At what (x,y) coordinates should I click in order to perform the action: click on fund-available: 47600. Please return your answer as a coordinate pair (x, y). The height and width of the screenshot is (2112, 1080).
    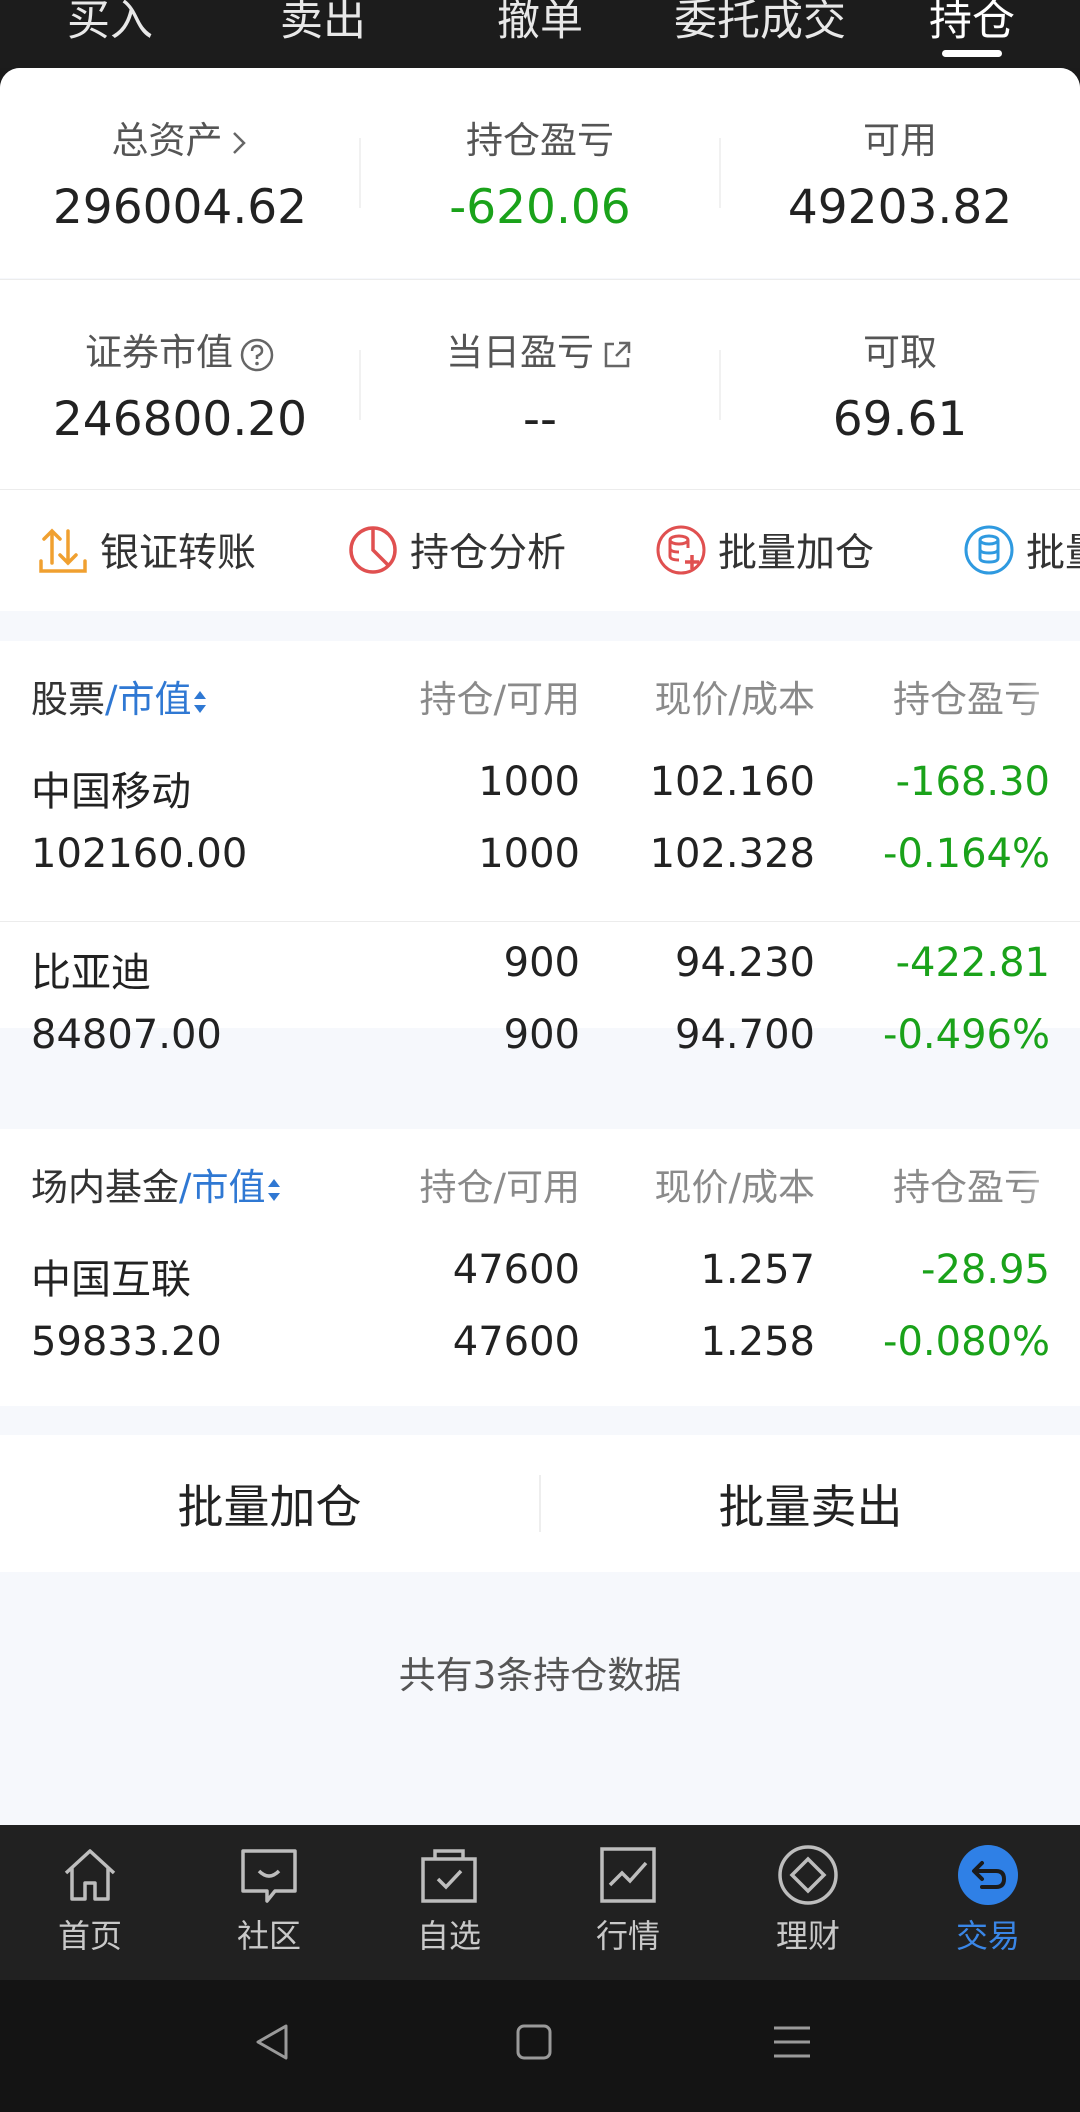
    Looking at the image, I should click on (516, 1342).